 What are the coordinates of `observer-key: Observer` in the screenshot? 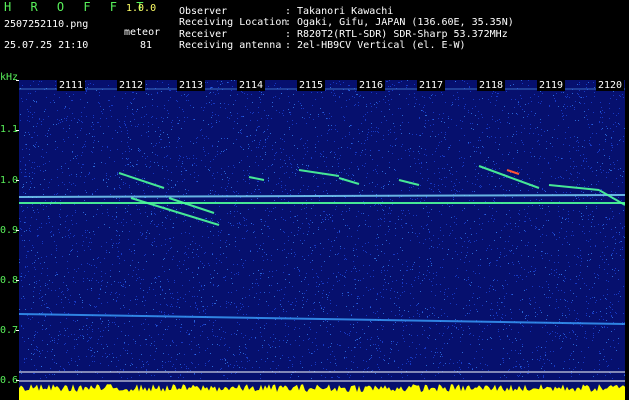 It's located at (203, 11).